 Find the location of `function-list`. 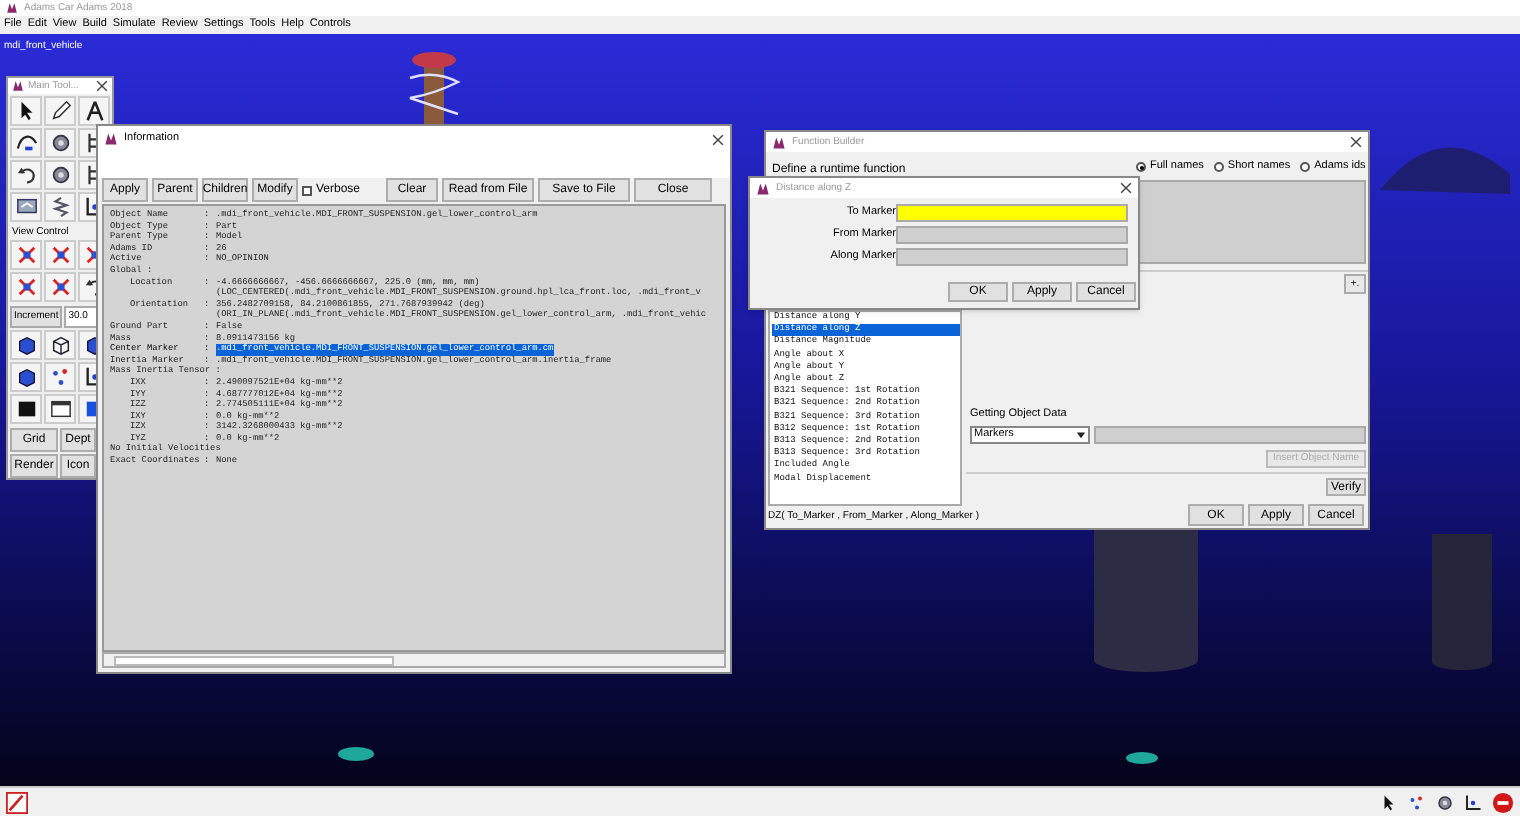

function-list is located at coordinates (865, 408).